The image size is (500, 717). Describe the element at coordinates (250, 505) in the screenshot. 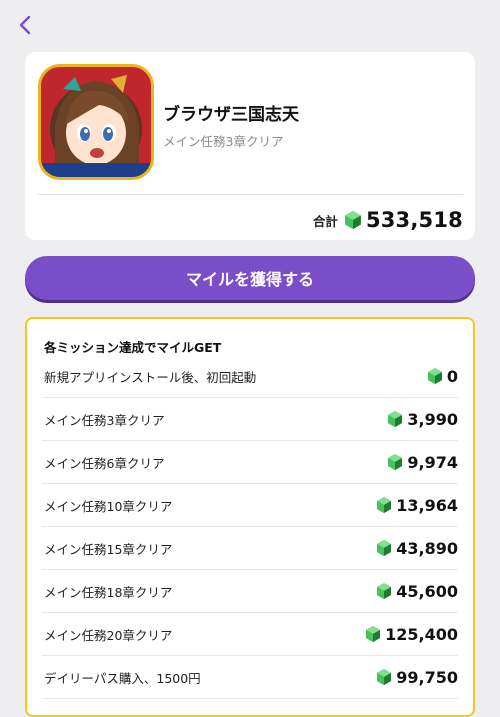

I see `mission-row: メイン任務10章クリア 13,964` at that location.